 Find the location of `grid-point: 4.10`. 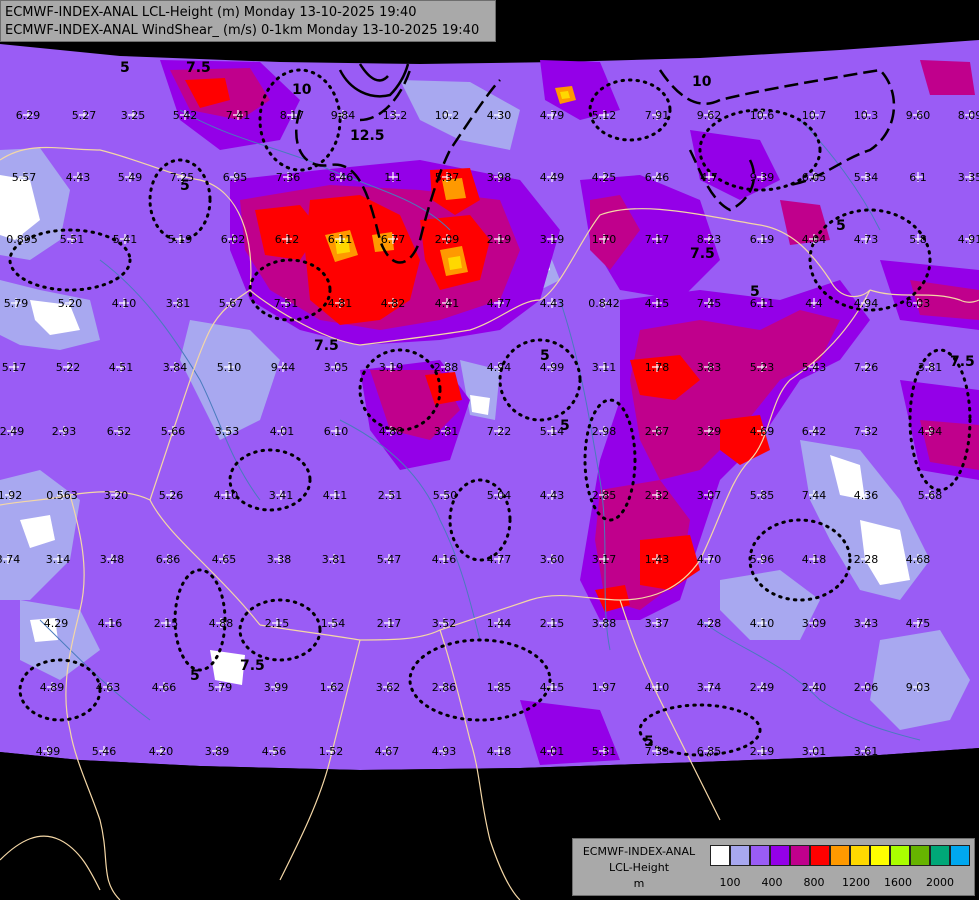

grid-point: 4.10 is located at coordinates (226, 495).